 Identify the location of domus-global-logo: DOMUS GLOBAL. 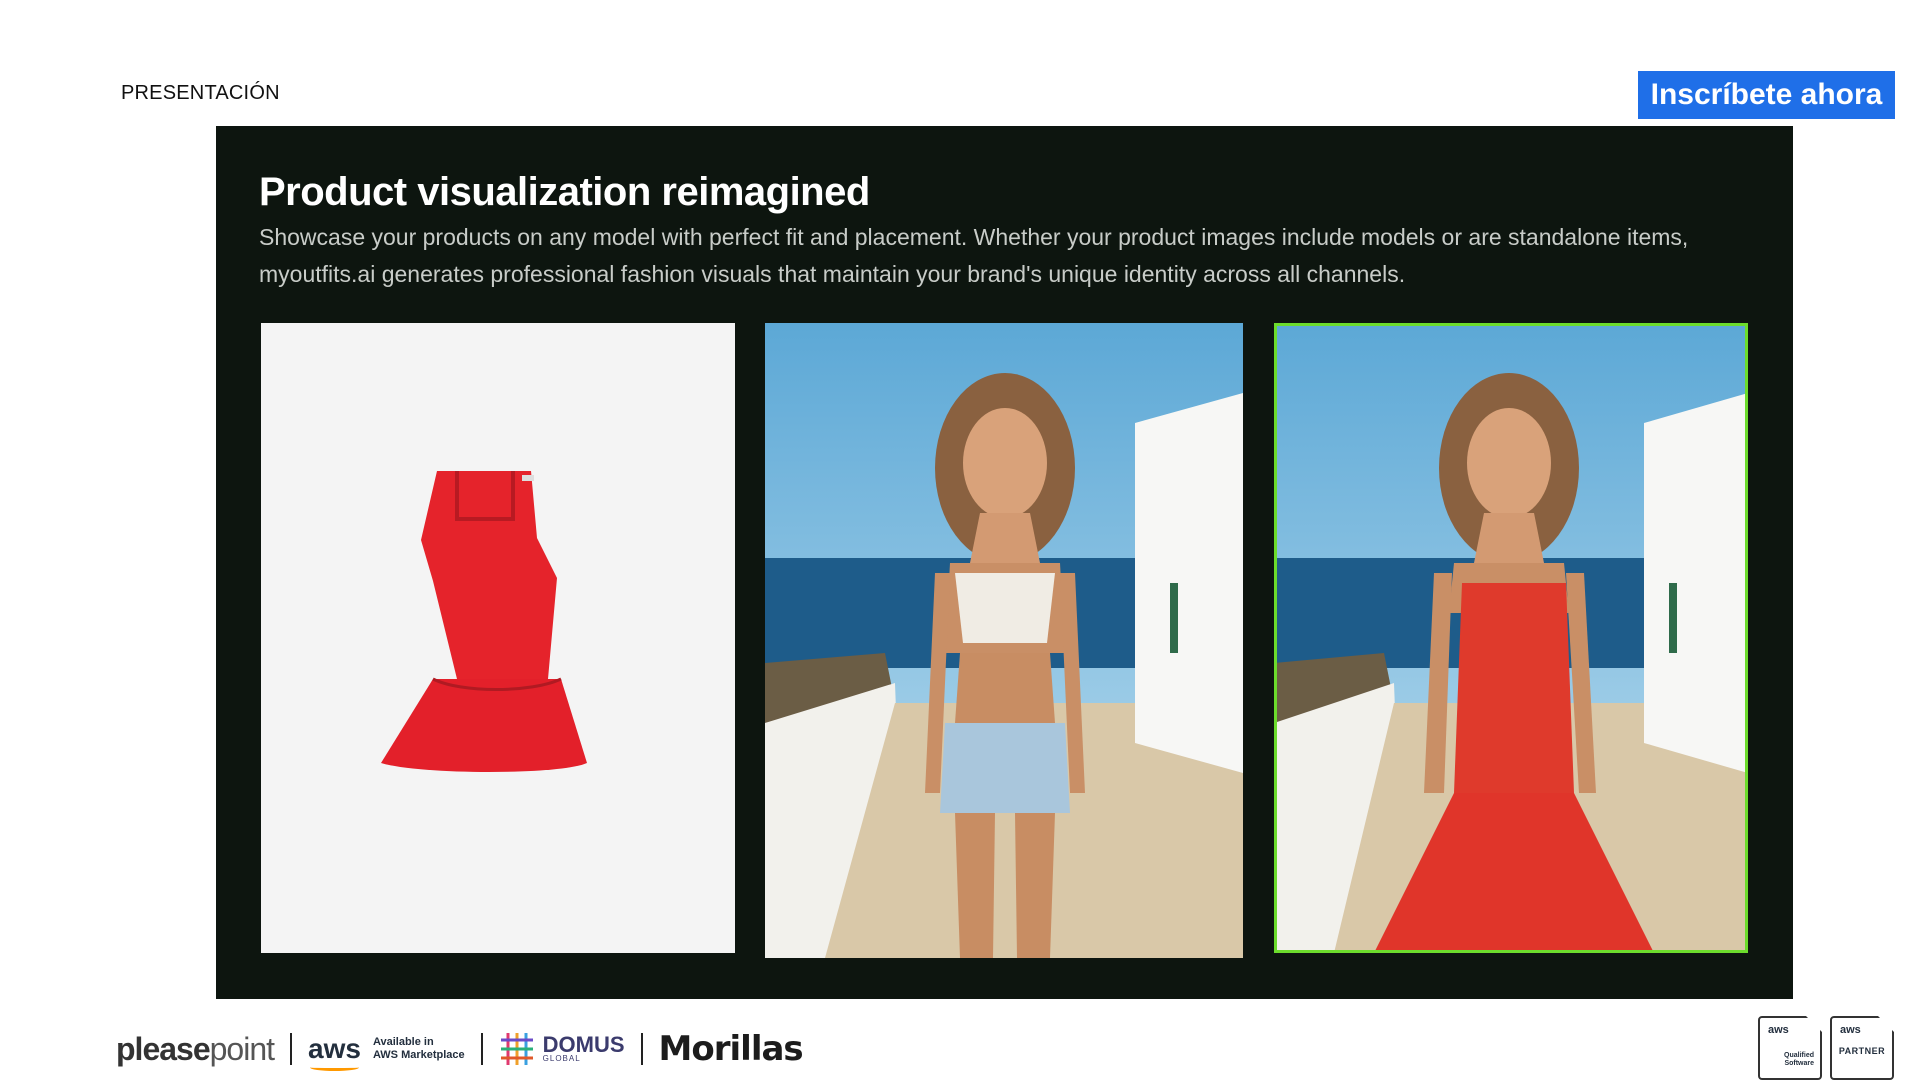
(562, 1049).